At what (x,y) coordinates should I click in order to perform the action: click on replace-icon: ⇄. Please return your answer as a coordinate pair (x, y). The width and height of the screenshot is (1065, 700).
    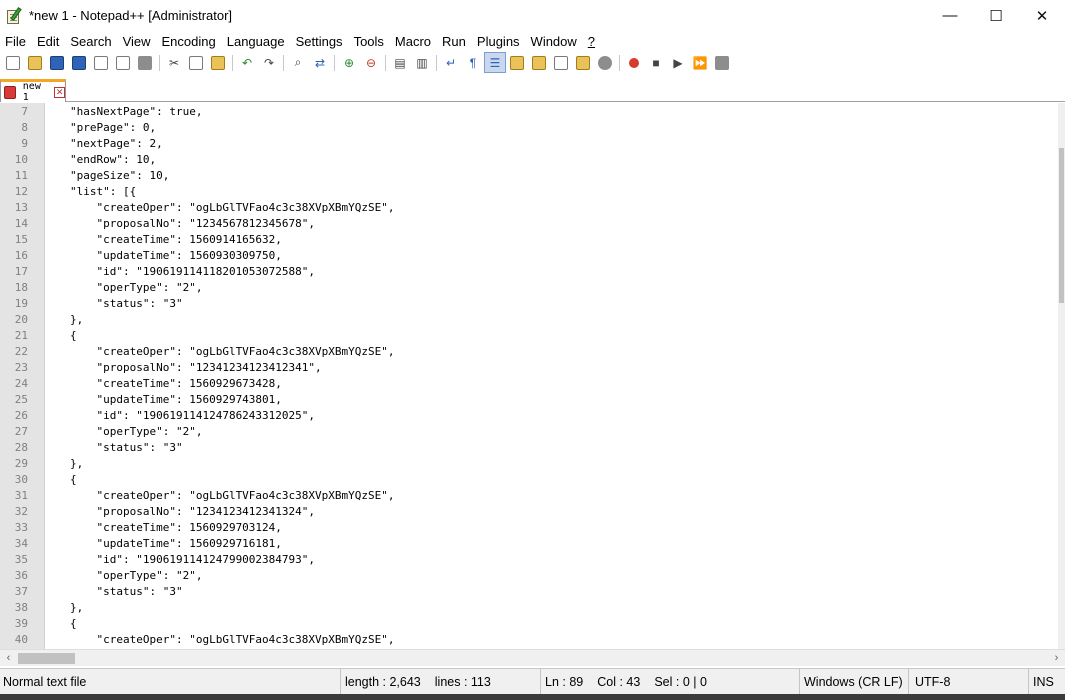
    Looking at the image, I should click on (320, 62).